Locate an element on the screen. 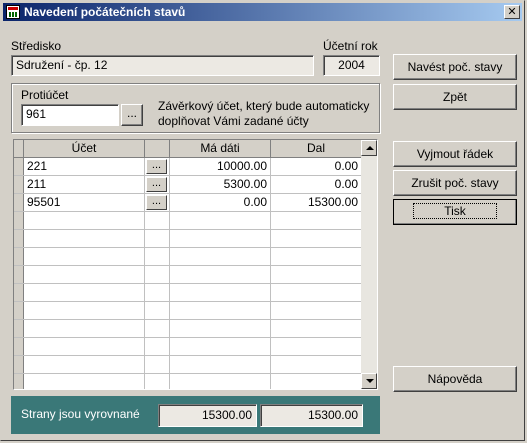  stredisko-field: Sdružení - čp. 12 is located at coordinates (162, 65).